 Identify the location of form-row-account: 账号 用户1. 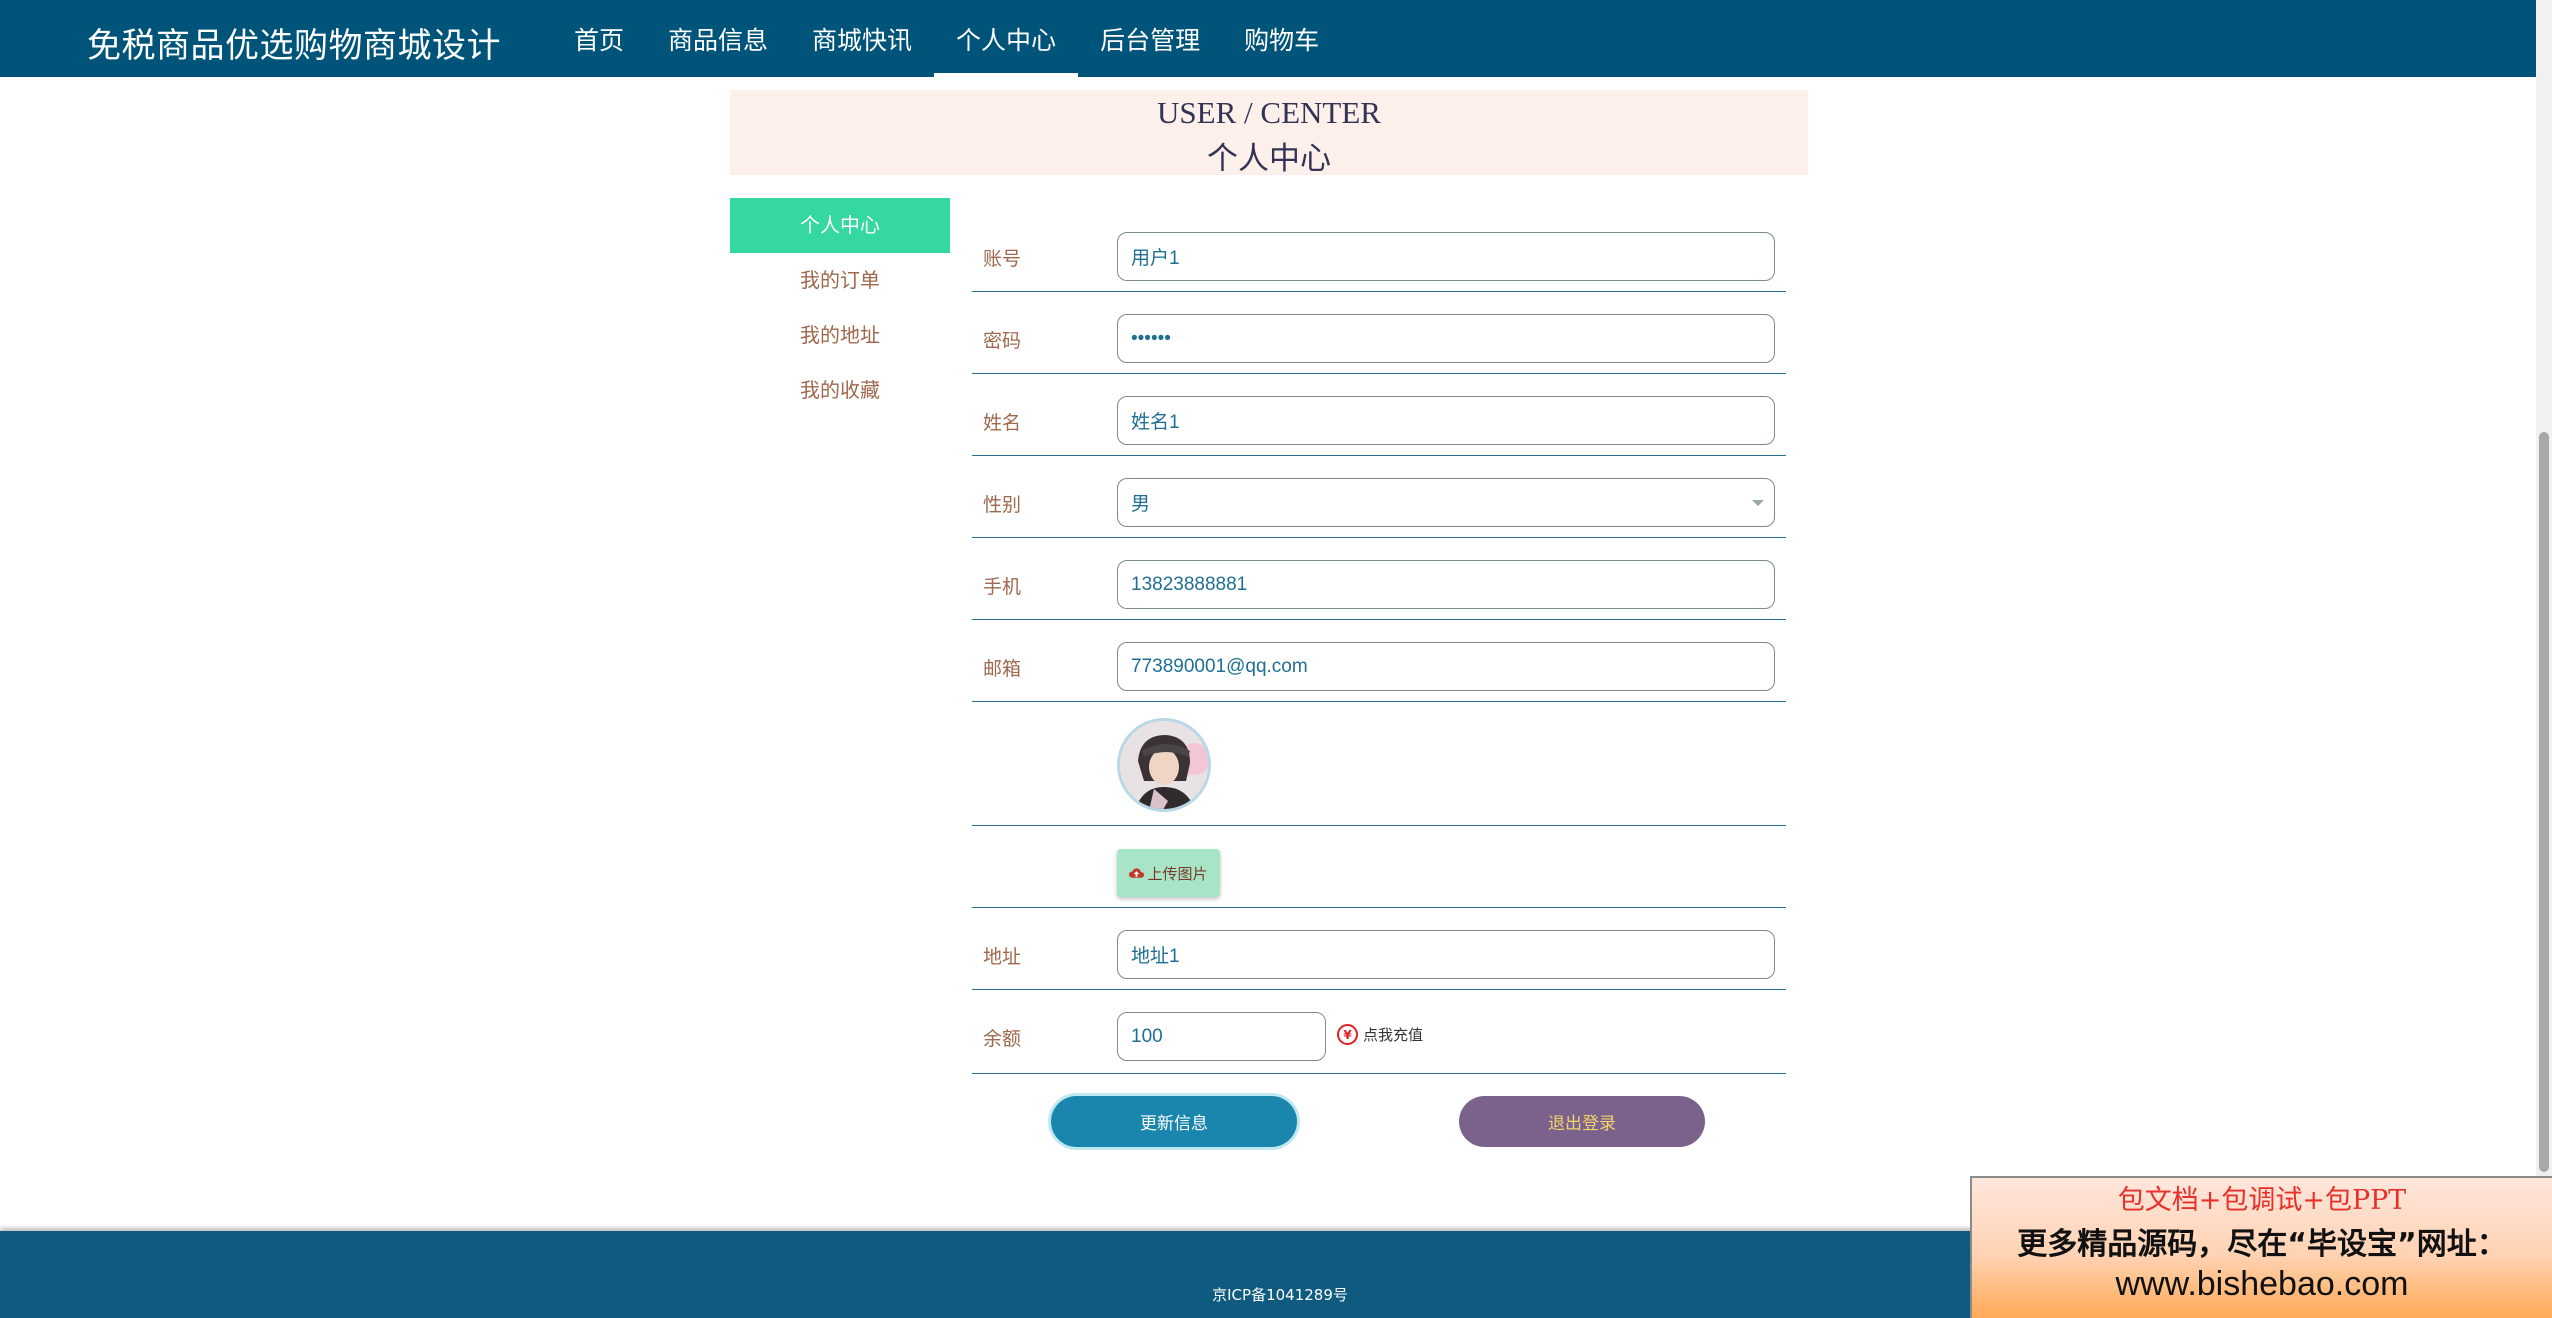
(1379, 256).